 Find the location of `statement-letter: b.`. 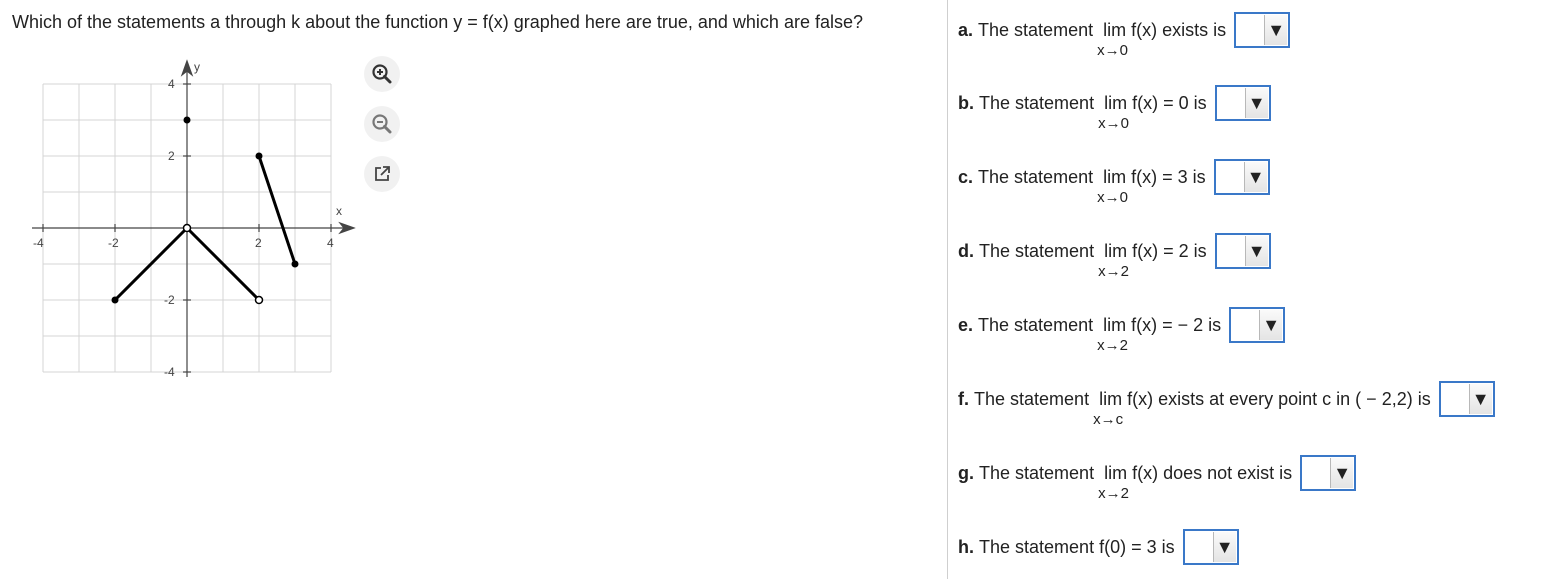

statement-letter: b. is located at coordinates (966, 102).